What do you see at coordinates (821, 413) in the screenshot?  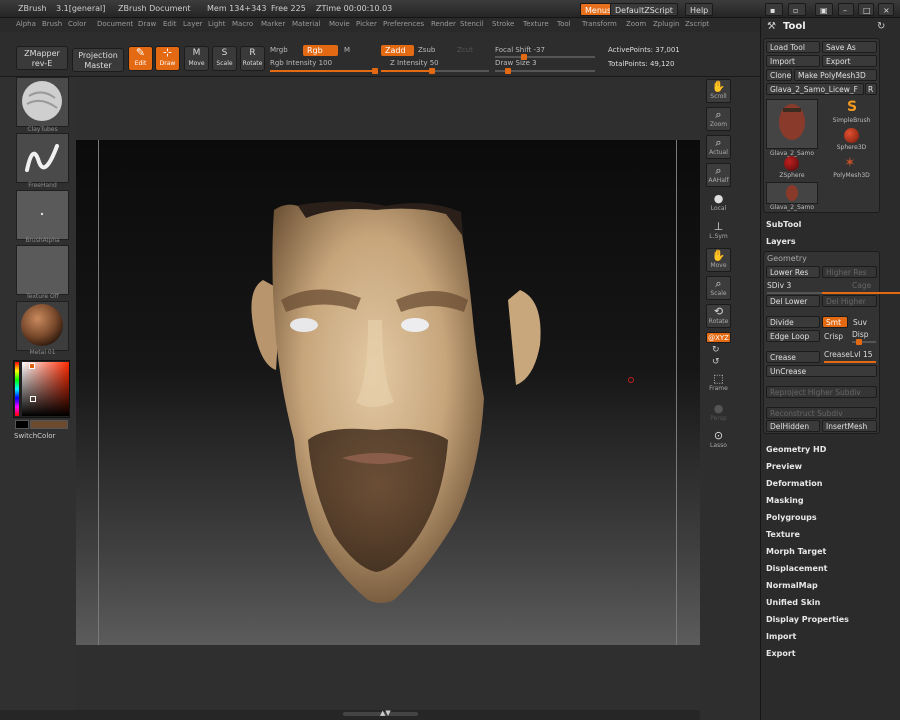 I see `reconstruct-subdiv-button: Reconstruct Subdiv` at bounding box center [821, 413].